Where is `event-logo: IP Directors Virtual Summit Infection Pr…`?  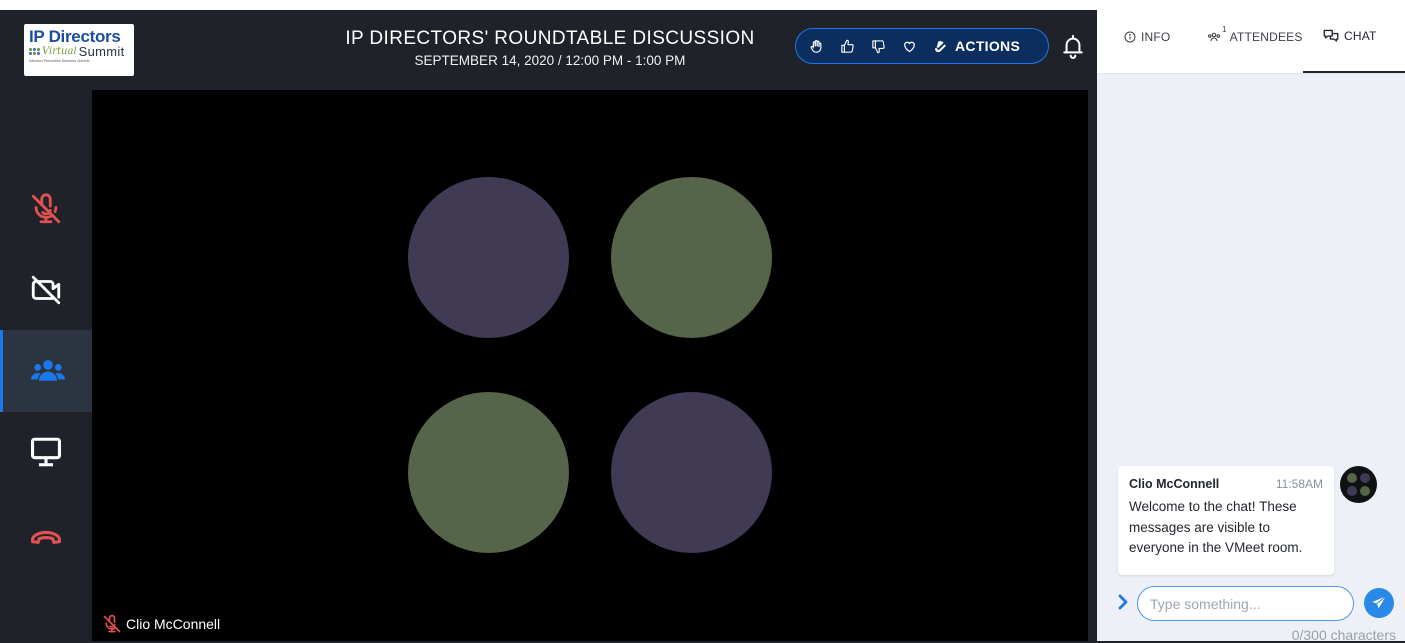
event-logo: IP Directors Virtual Summit Infection Pr… is located at coordinates (79, 50).